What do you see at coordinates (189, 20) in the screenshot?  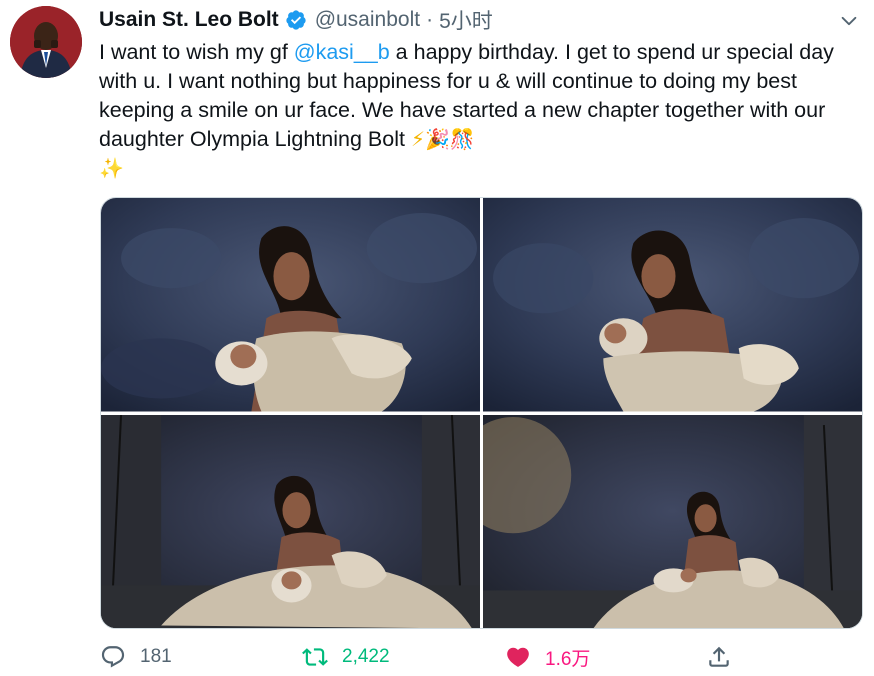 I see `display-name: Usain St. Leo Bolt` at bounding box center [189, 20].